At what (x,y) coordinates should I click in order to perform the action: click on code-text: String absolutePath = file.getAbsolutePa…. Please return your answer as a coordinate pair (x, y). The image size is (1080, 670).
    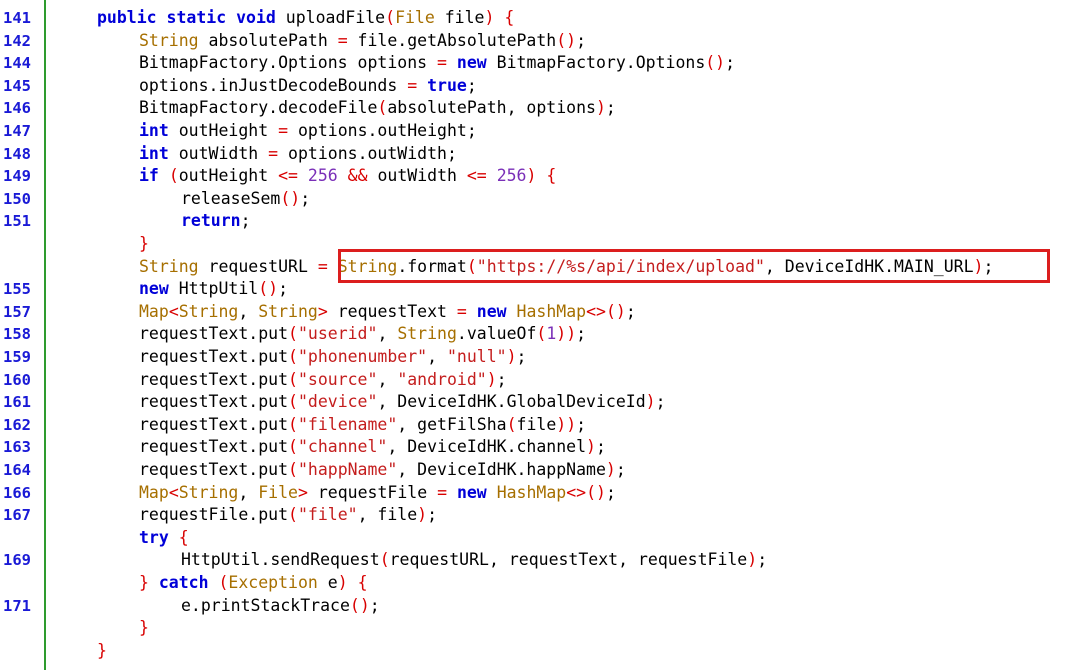
    Looking at the image, I should click on (362, 41).